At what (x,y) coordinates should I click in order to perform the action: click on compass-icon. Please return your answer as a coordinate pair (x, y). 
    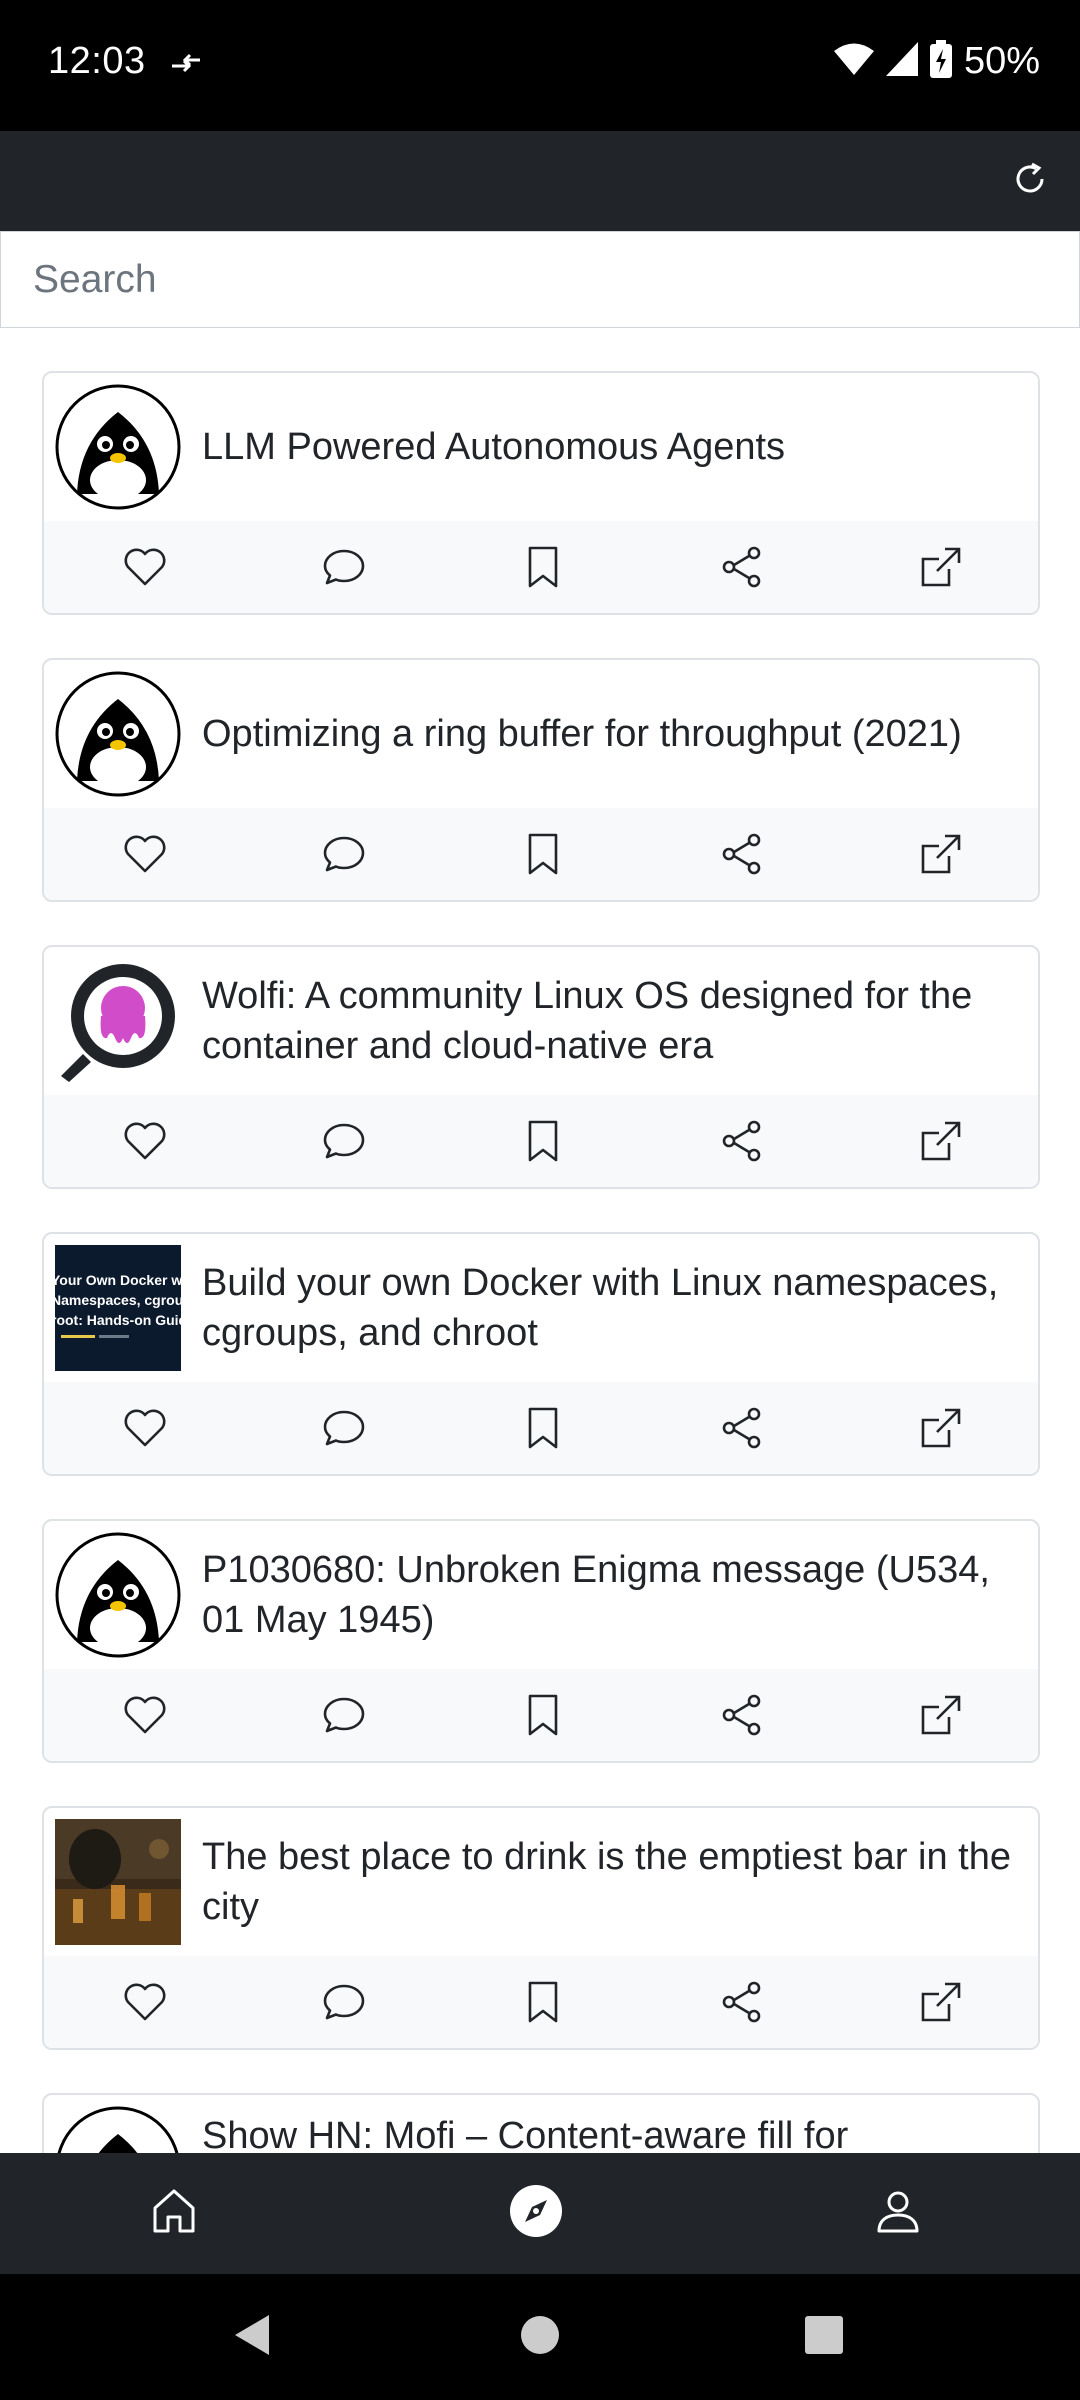
    Looking at the image, I should click on (536, 2213).